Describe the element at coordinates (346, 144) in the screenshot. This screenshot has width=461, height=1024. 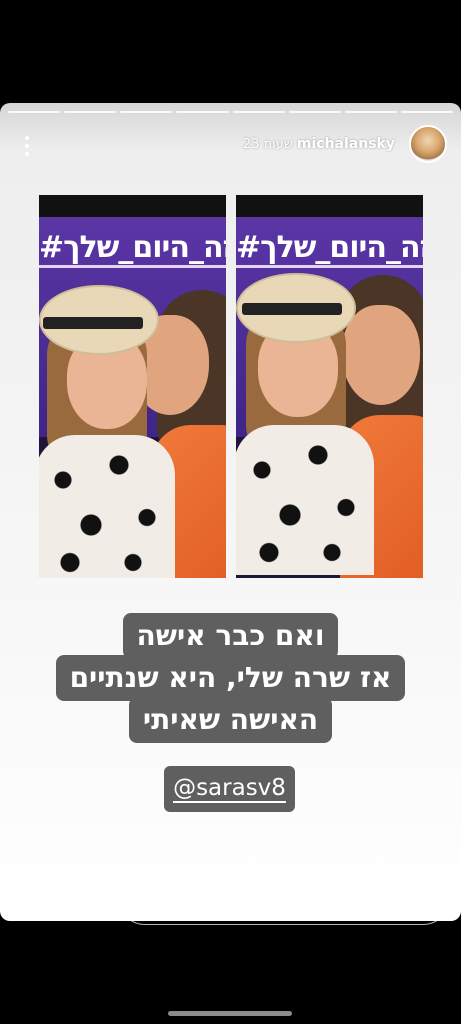
I see `username: michalansky` at that location.